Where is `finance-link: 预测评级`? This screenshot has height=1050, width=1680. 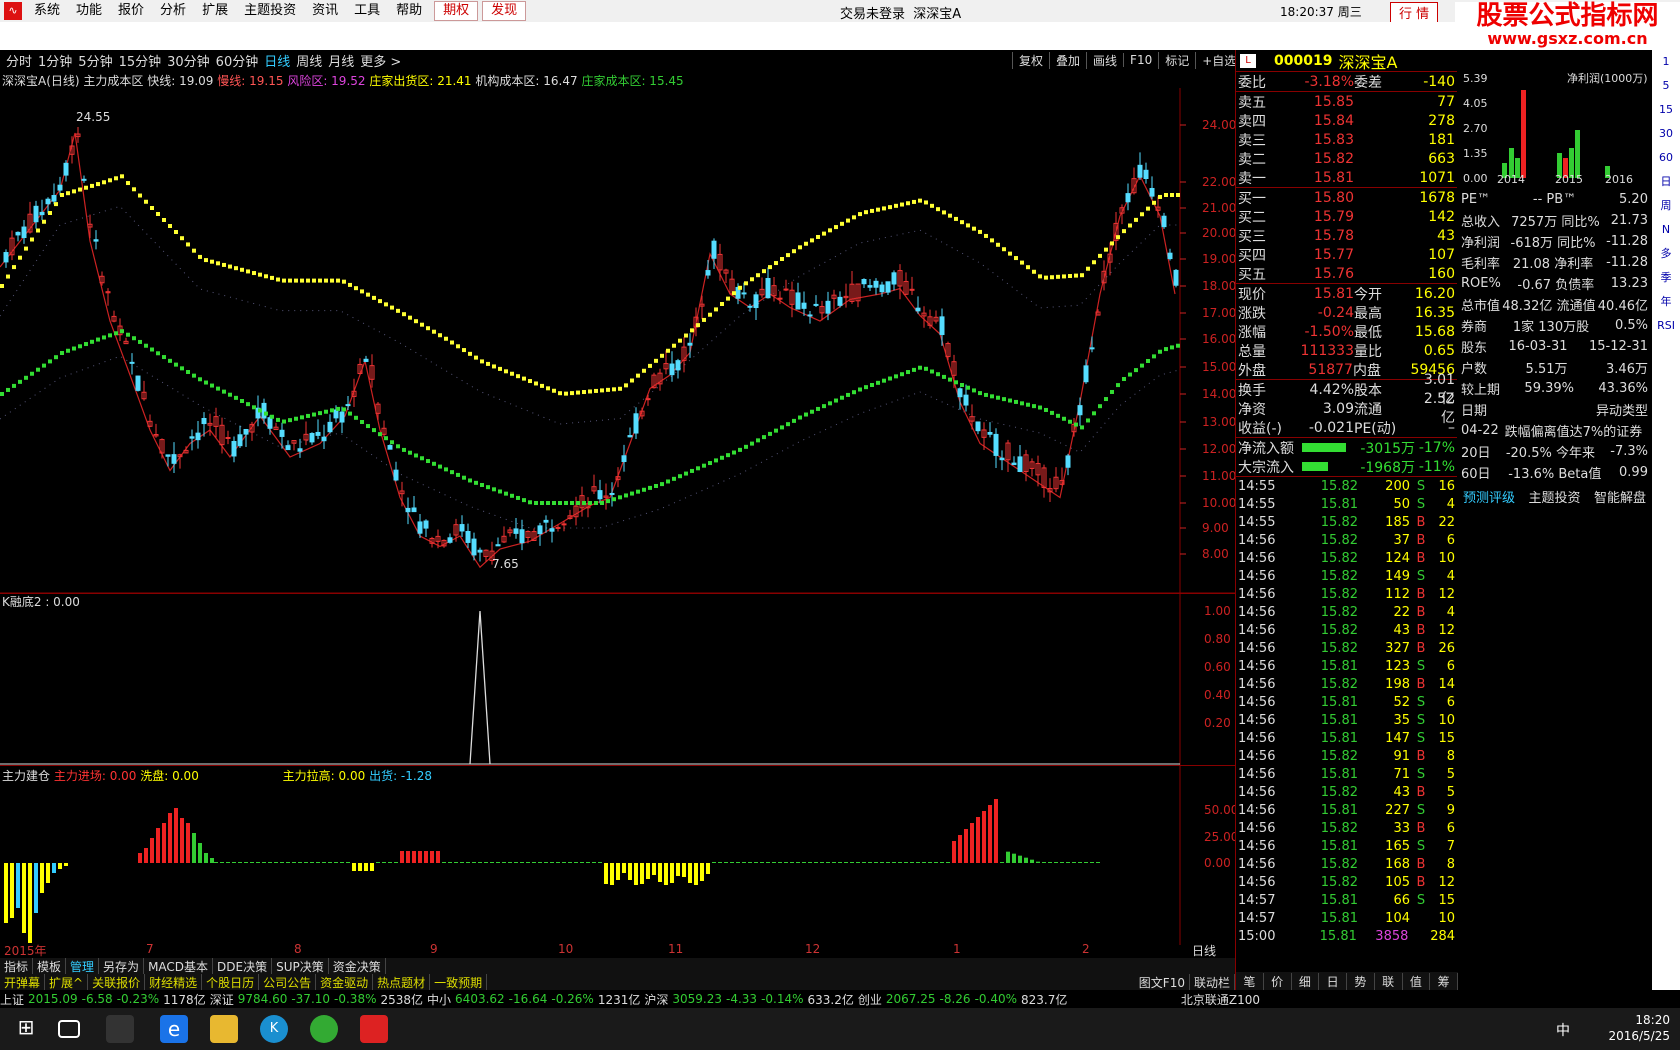
finance-link: 预测评级 is located at coordinates (1489, 496).